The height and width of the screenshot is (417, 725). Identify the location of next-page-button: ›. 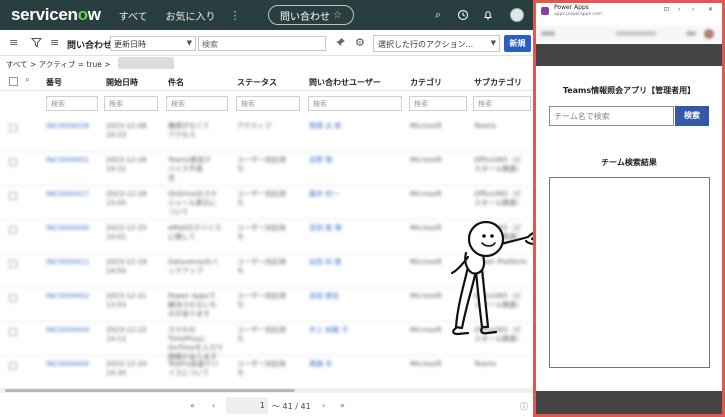
(323, 405).